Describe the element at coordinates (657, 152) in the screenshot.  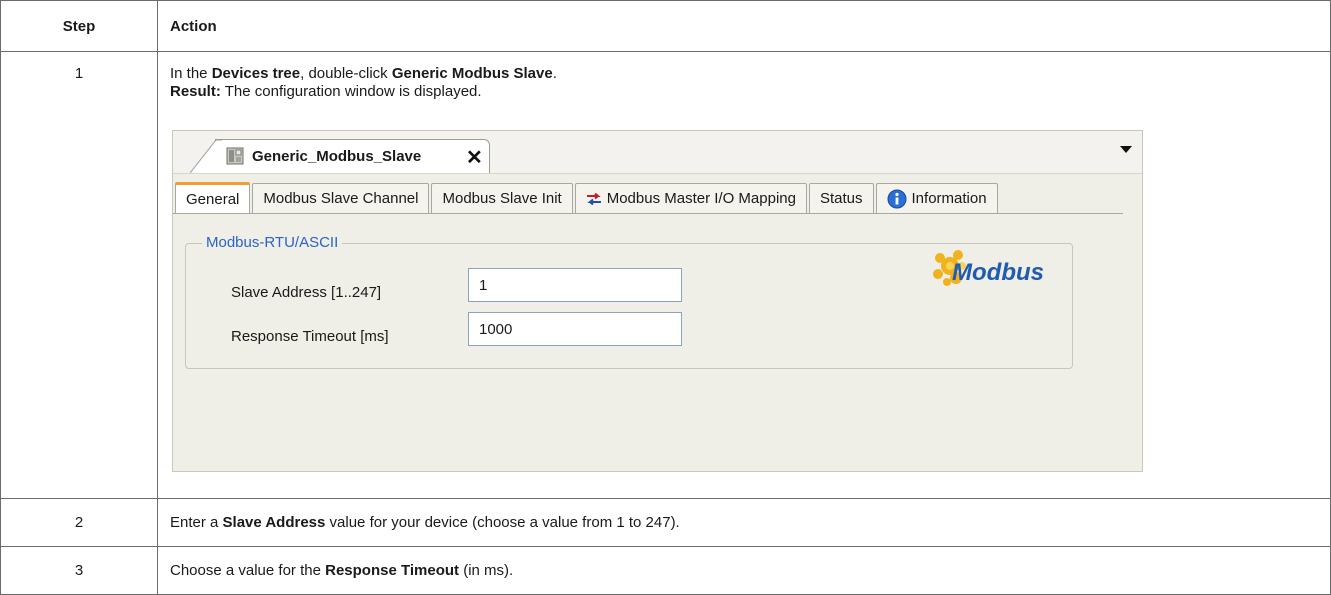
I see `editor-tab-strip: Generic_Modbus_Slave ✕` at that location.